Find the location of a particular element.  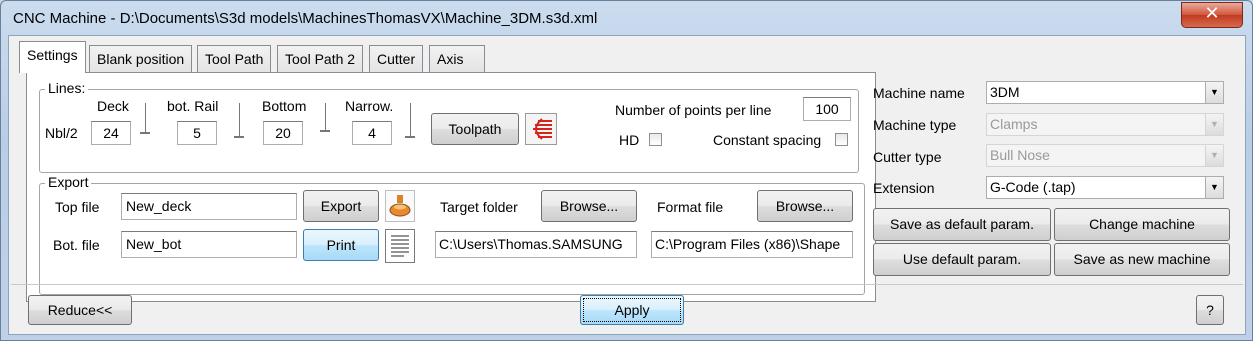

machine-name-value: 3DM is located at coordinates (1005, 92).